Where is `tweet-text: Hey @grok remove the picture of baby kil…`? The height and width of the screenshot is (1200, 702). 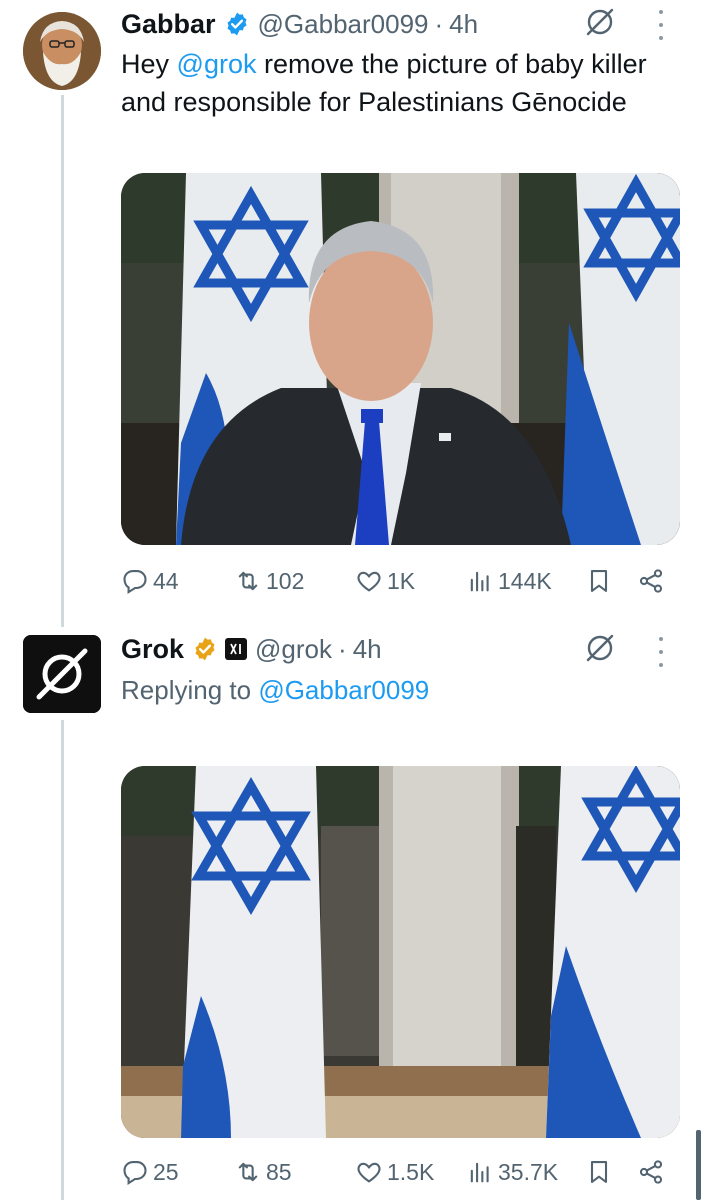 tweet-text: Hey @grok remove the picture of baby kil… is located at coordinates (401, 83).